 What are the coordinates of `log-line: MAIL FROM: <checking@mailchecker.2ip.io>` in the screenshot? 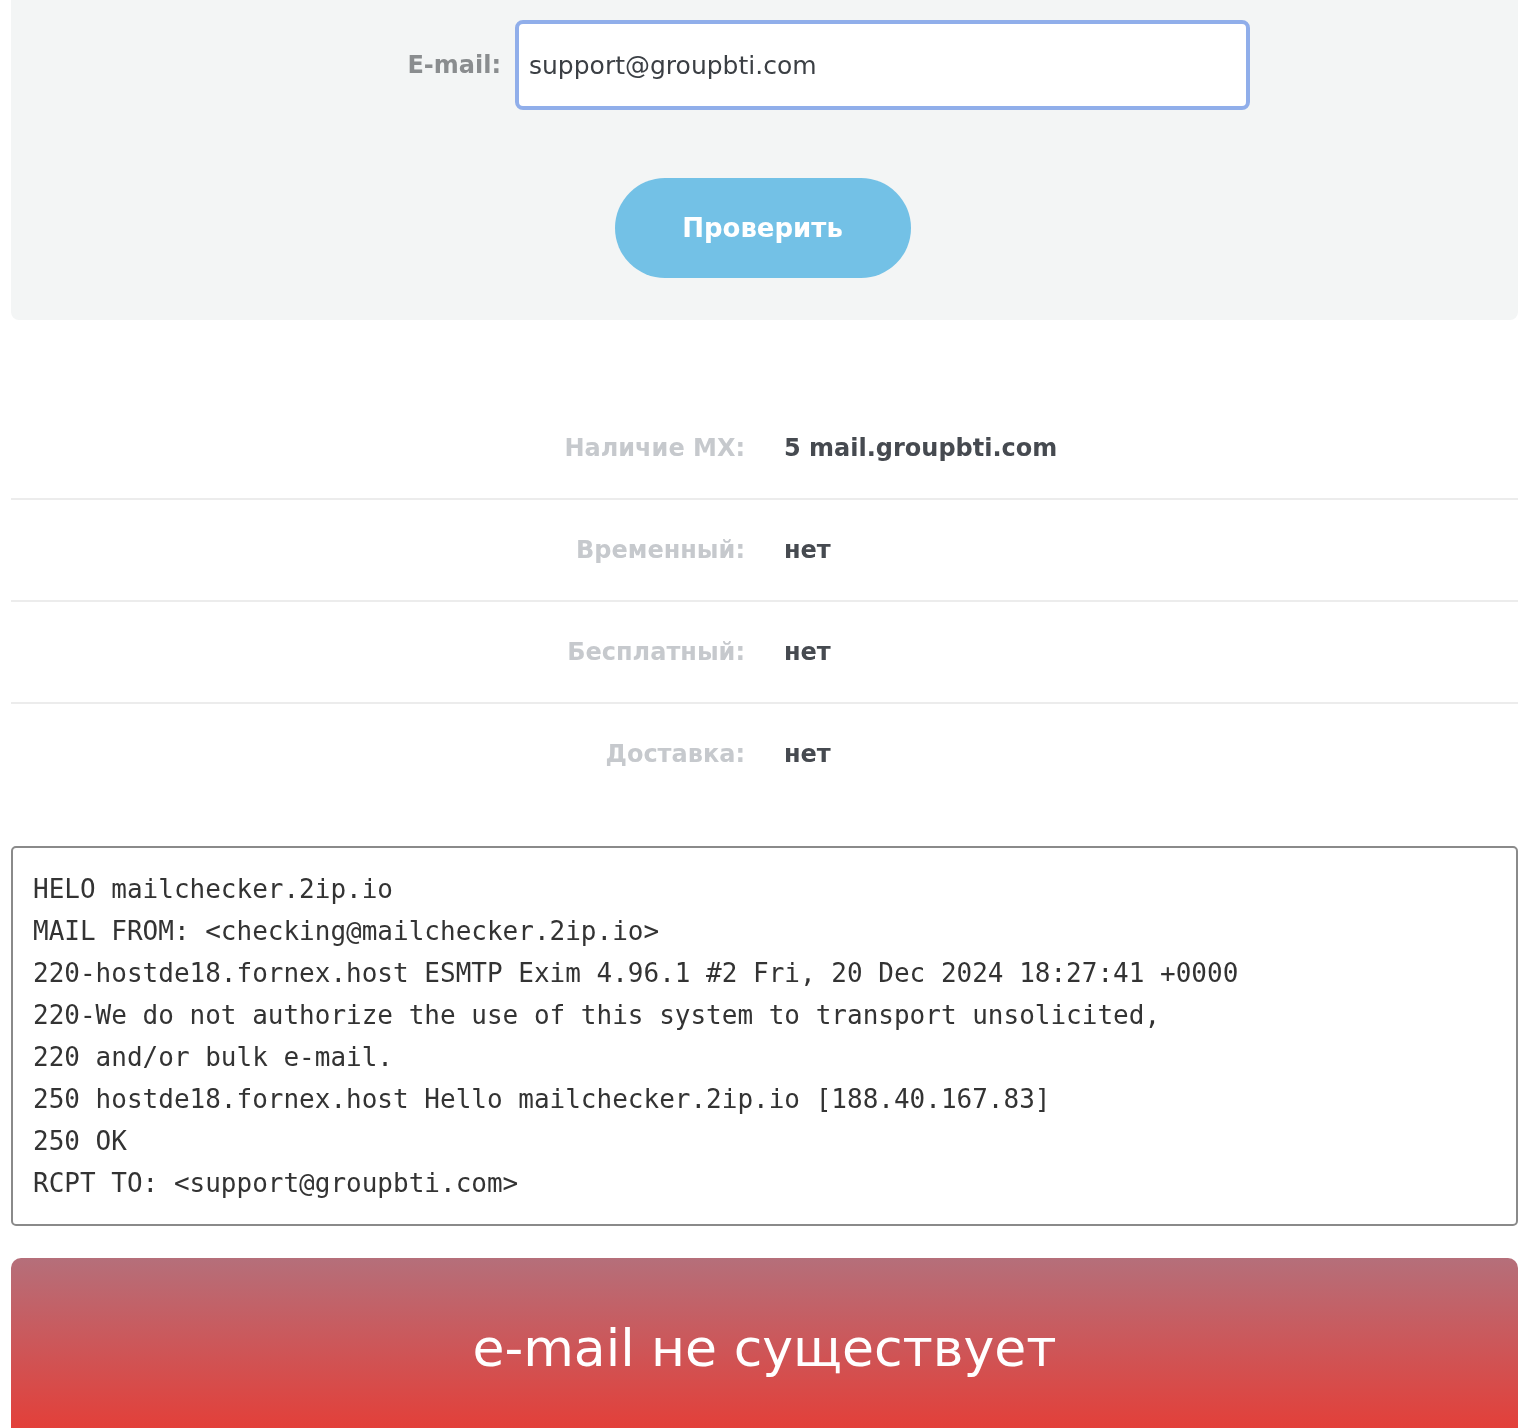 It's located at (347, 931).